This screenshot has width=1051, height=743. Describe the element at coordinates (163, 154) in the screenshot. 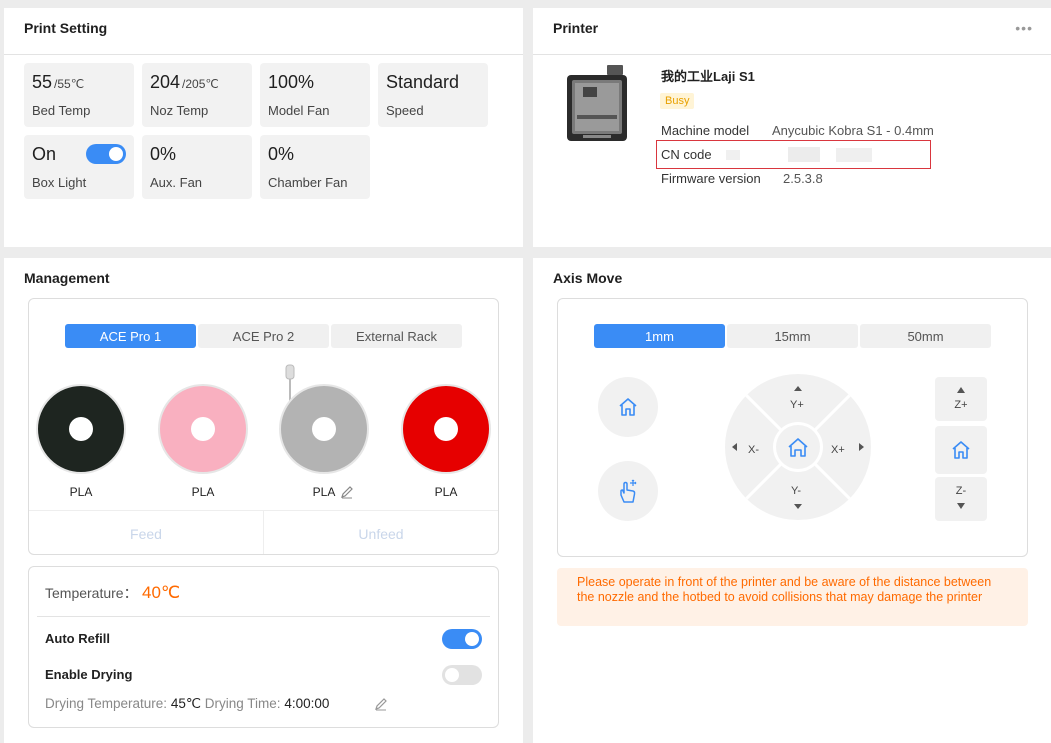

I see `aux-fan-value: 0%` at that location.